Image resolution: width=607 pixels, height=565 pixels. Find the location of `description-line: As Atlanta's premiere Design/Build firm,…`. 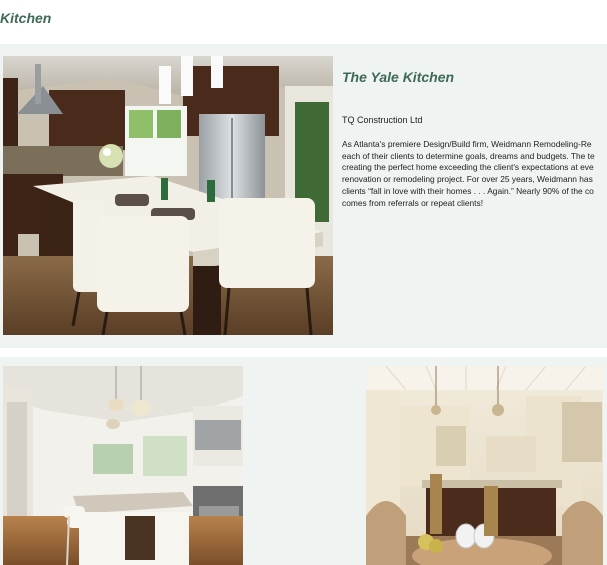

description-line: As Atlanta's premiere Design/Build firm,… is located at coordinates (467, 144).